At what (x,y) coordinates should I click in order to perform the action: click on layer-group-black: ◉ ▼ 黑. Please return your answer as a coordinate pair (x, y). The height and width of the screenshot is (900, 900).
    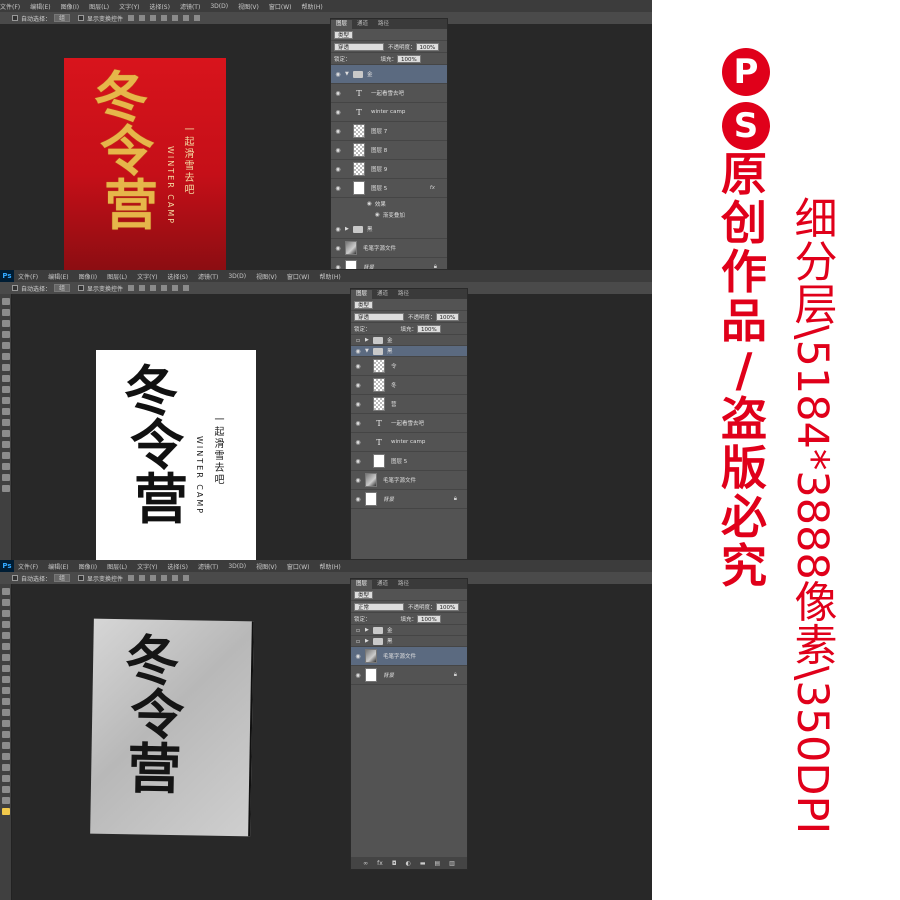
    Looking at the image, I should click on (409, 351).